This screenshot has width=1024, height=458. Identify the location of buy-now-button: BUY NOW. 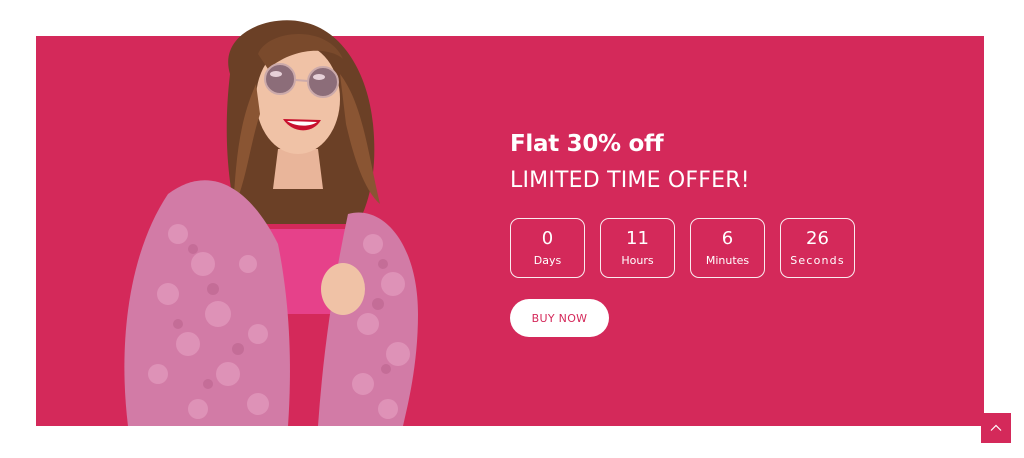
(559, 318).